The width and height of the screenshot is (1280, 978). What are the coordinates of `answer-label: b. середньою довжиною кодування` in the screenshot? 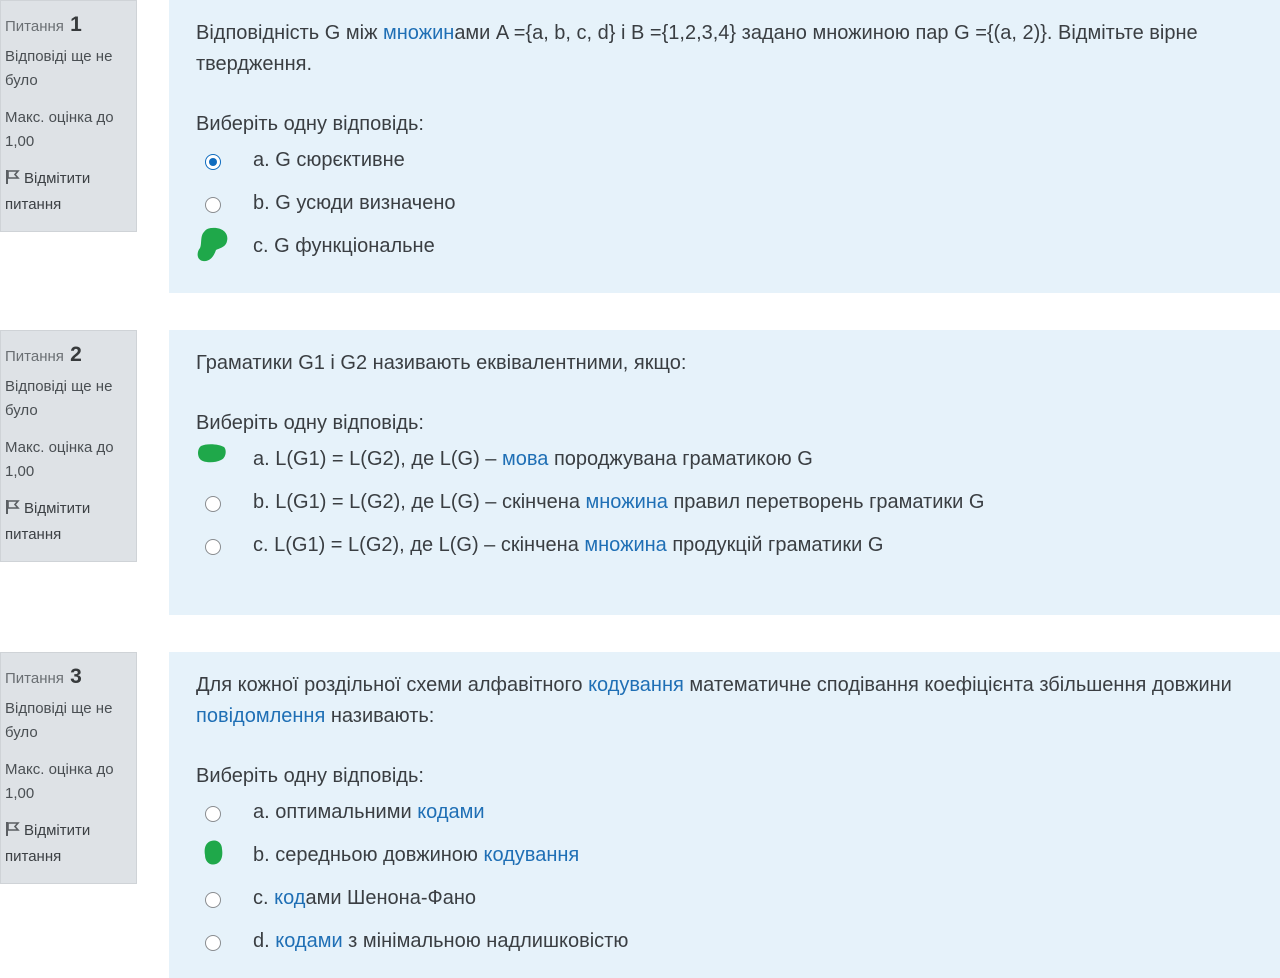 It's located at (416, 855).